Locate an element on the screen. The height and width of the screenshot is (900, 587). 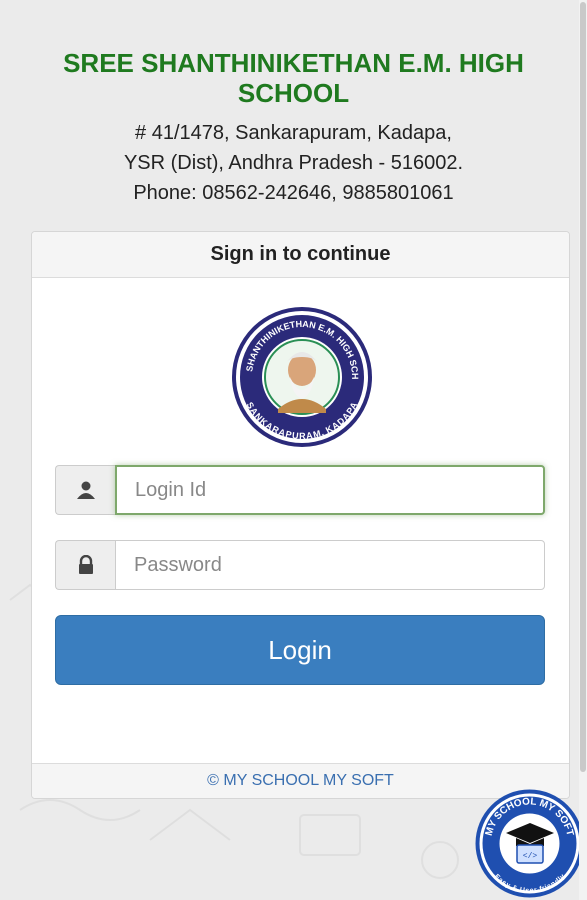
lock-icon is located at coordinates (85, 565).